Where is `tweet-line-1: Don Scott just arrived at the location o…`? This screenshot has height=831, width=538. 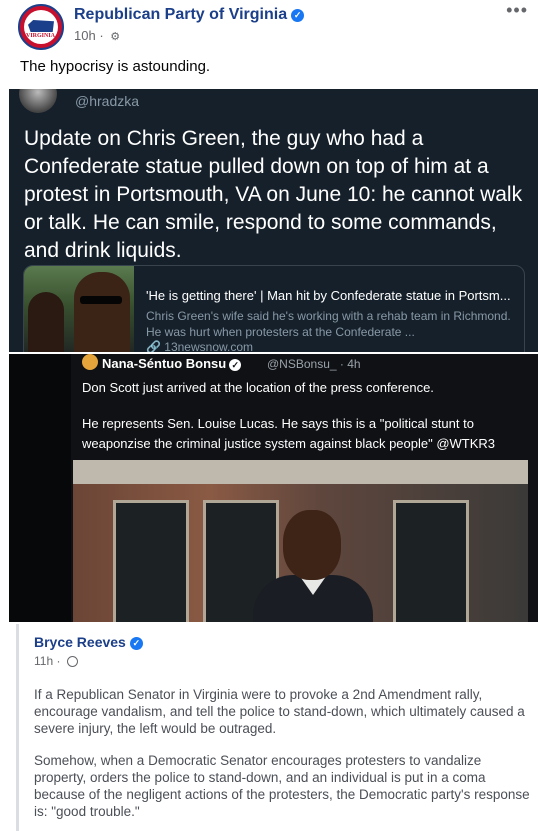 tweet-line-1: Don Scott just arrived at the location o… is located at coordinates (258, 387).